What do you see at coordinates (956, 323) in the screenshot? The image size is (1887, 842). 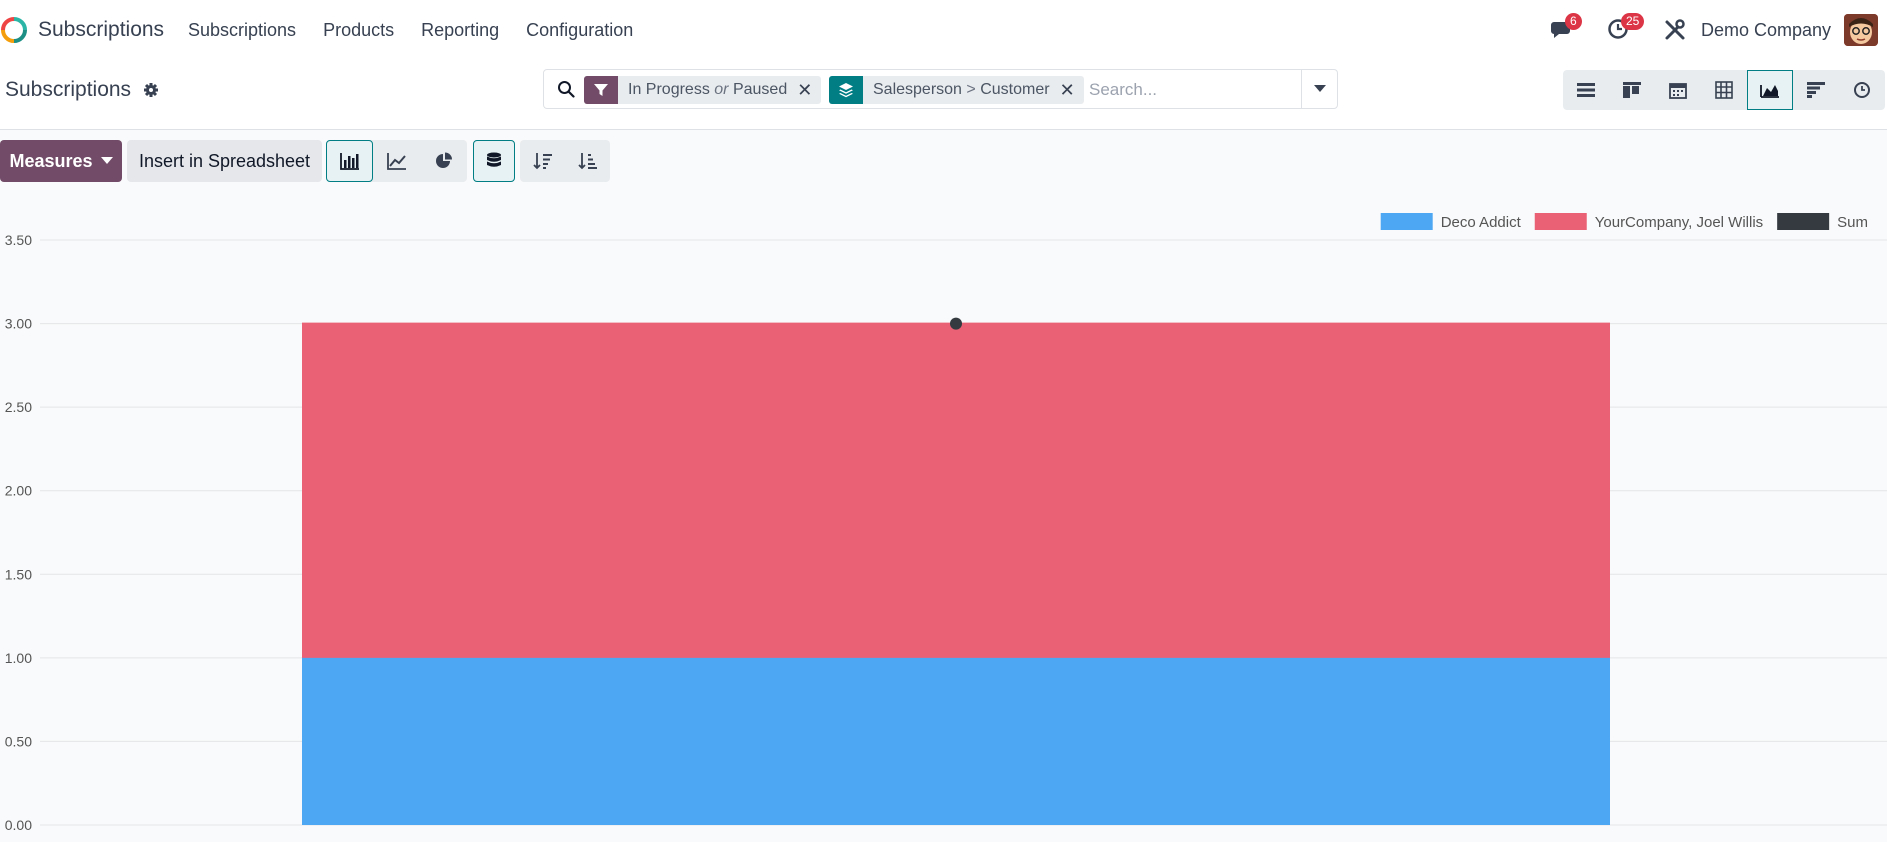 I see `sum-point` at bounding box center [956, 323].